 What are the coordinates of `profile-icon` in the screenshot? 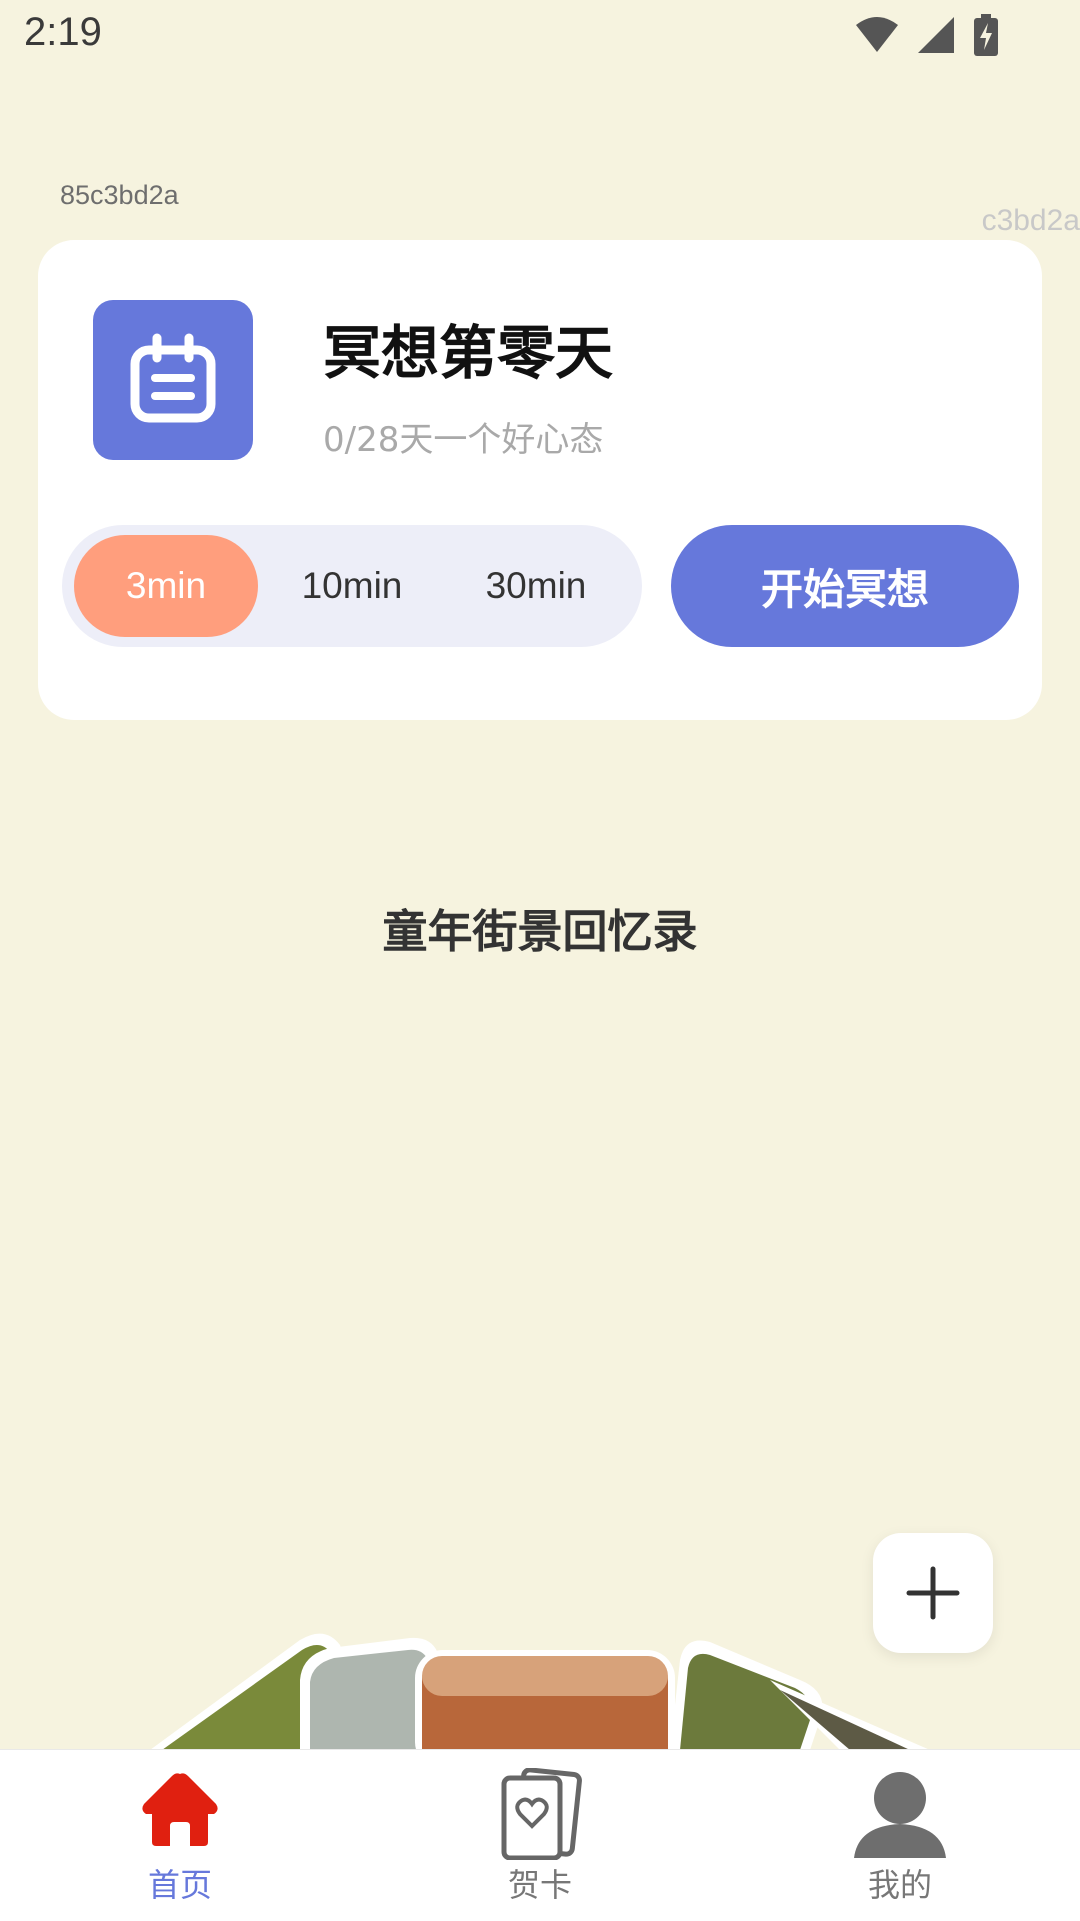 It's located at (900, 1815).